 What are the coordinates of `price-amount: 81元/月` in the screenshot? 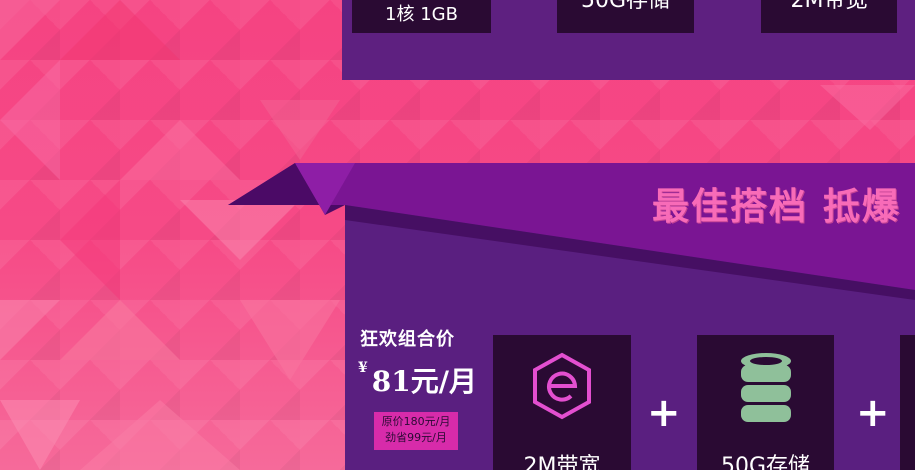 It's located at (424, 381).